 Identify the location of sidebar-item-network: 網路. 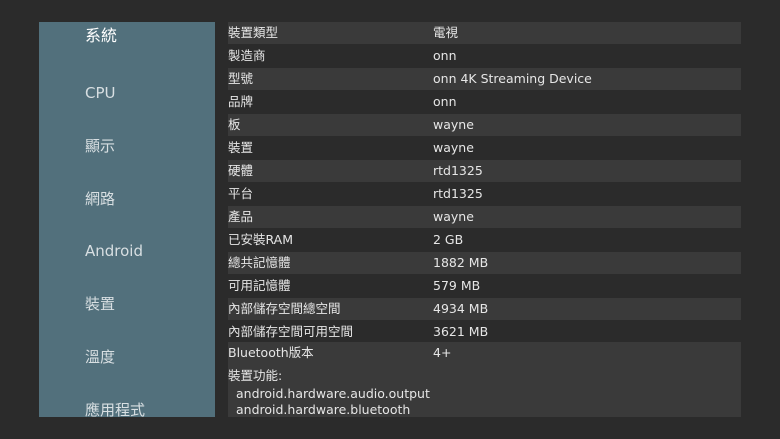
(100, 199).